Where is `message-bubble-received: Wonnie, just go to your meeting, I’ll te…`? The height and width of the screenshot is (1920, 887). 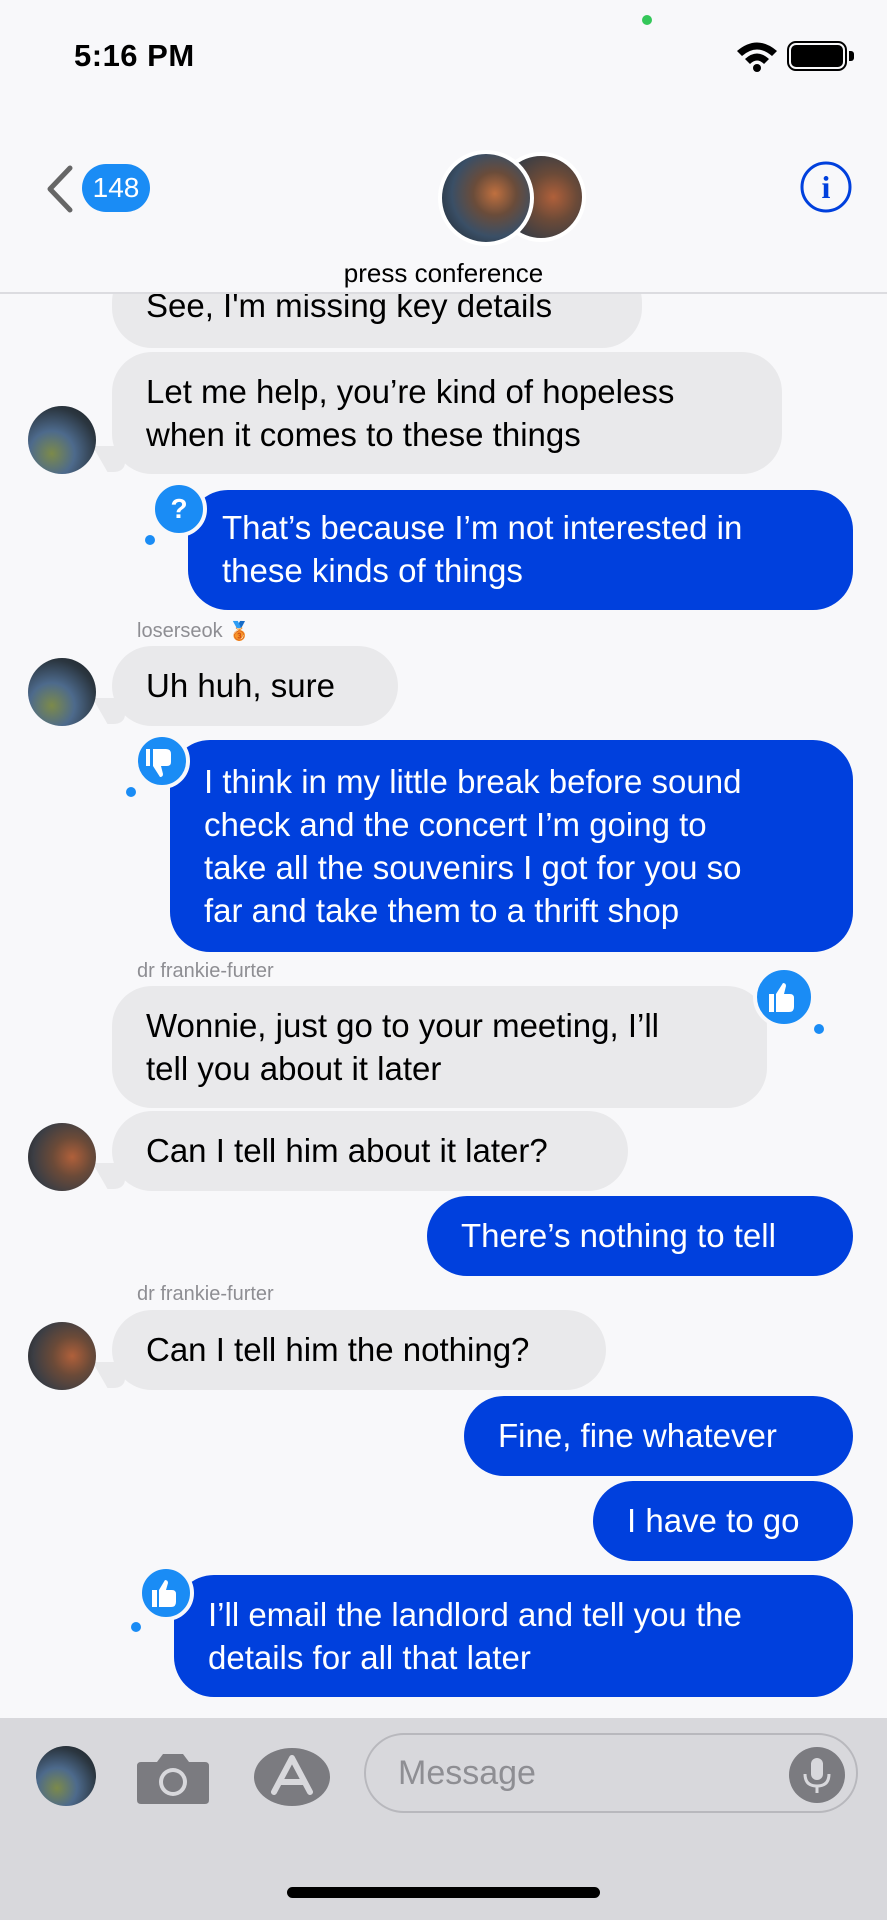 message-bubble-received: Wonnie, just go to your meeting, I’ll te… is located at coordinates (439, 1047).